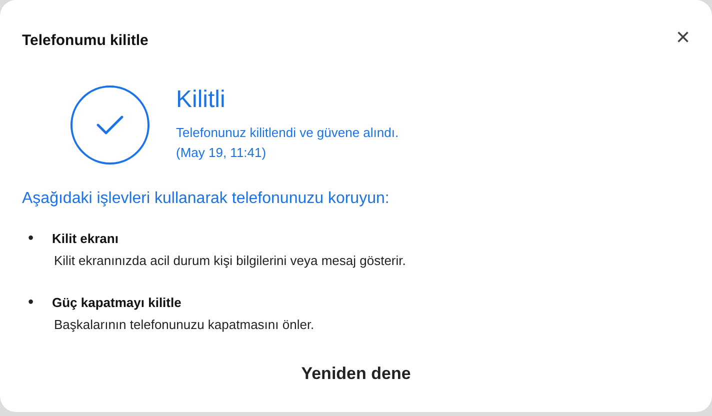 The width and height of the screenshot is (712, 416). I want to click on retry-button: Yeniden dene, so click(356, 373).